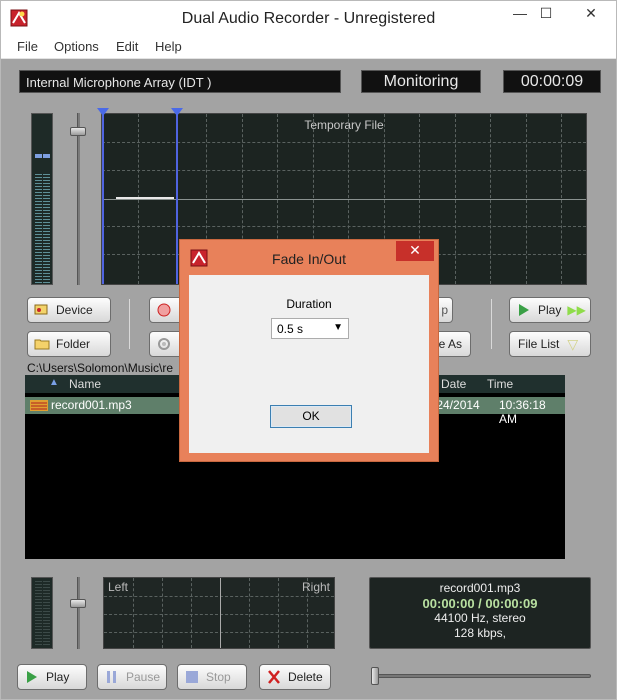  I want to click on row-file-name: record001.mp3, so click(91, 405).